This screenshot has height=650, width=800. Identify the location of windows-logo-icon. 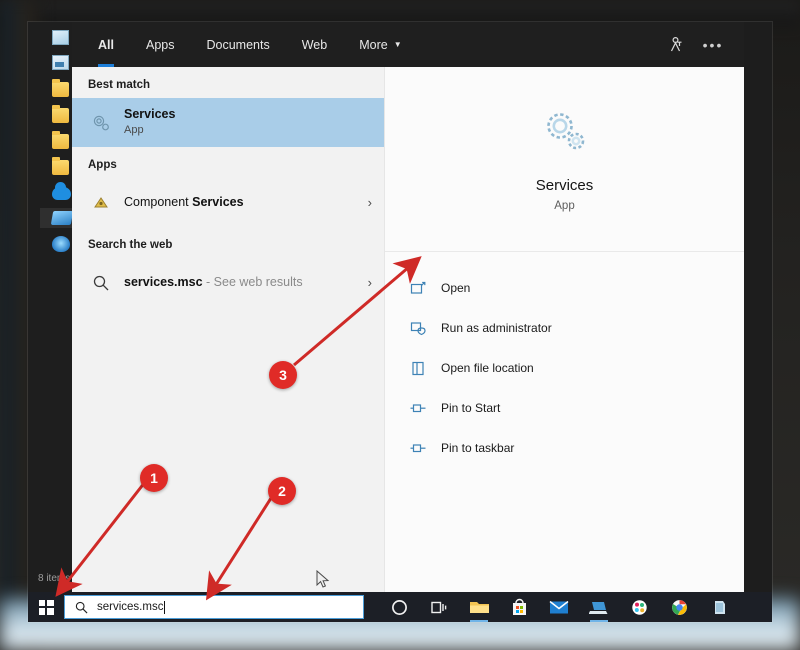
(46, 607).